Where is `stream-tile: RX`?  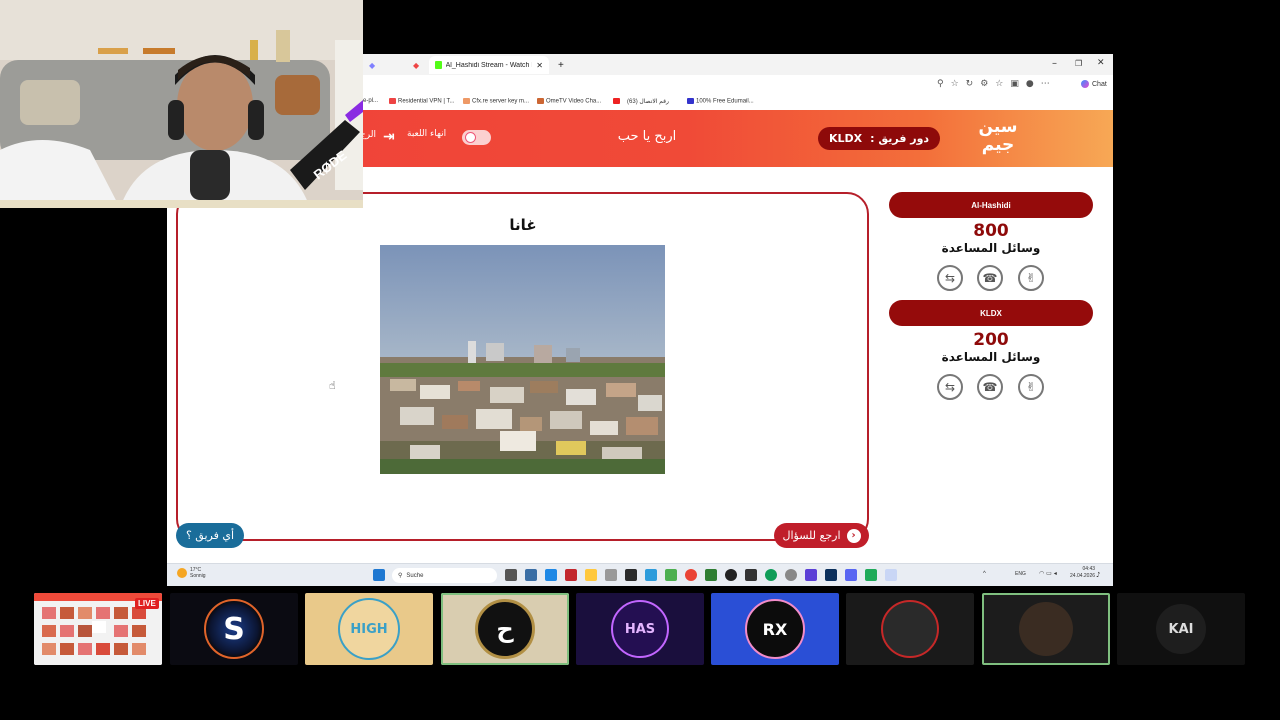 stream-tile: RX is located at coordinates (775, 629).